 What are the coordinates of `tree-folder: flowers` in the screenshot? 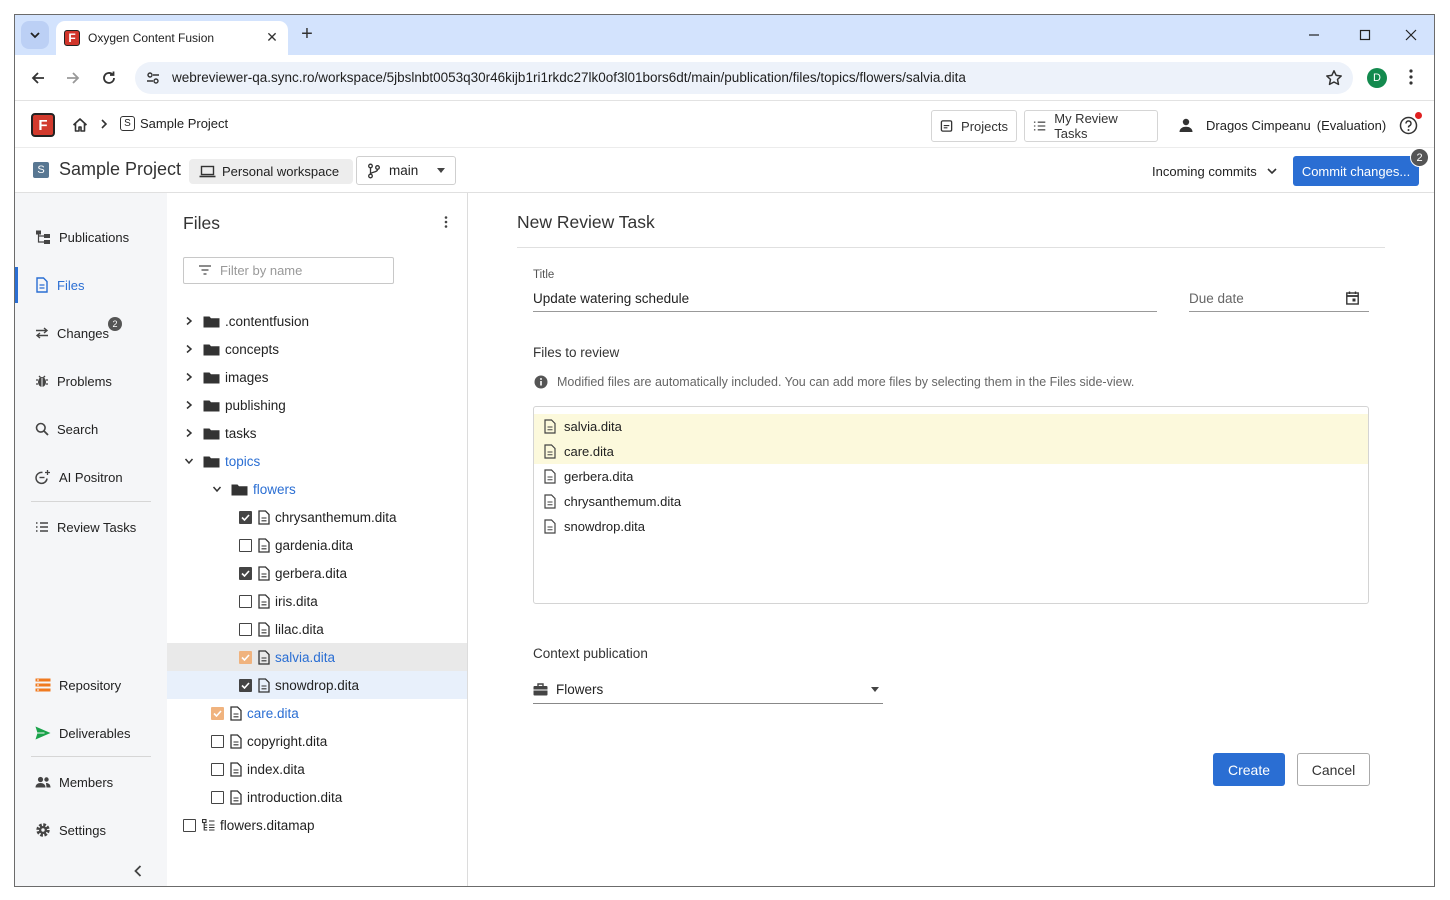 It's located at (317, 489).